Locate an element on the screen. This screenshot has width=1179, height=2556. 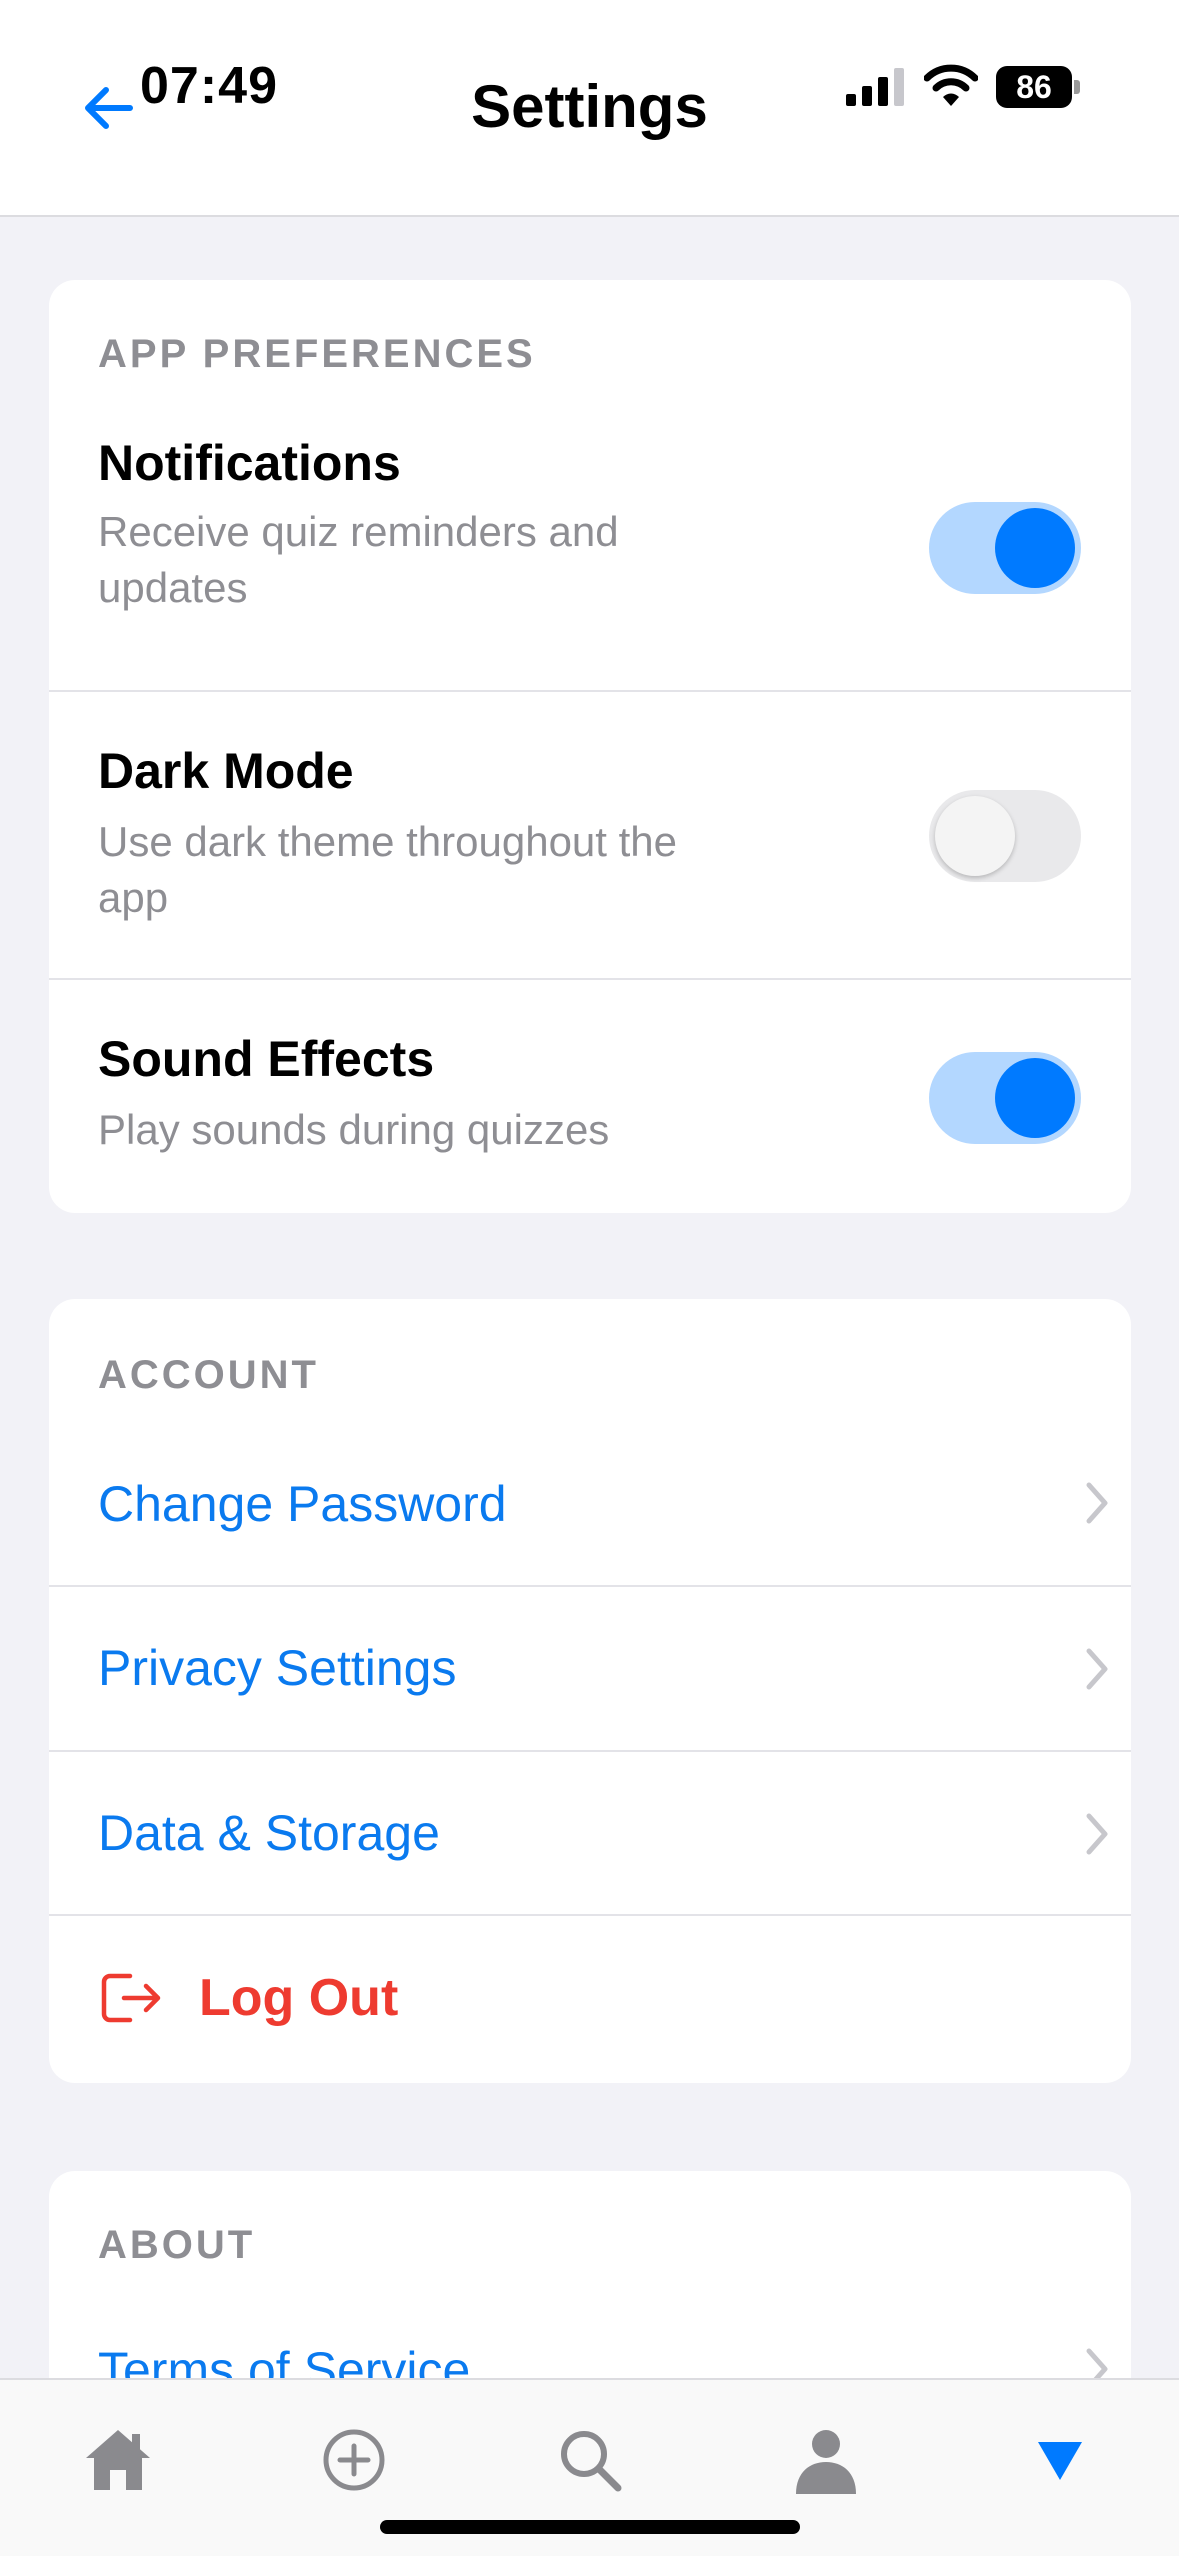
home-indicator is located at coordinates (590, 2527).